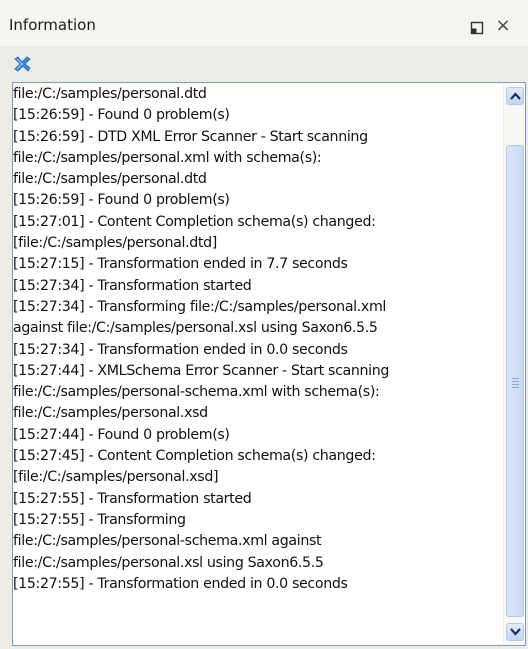  Describe the element at coordinates (52, 25) in the screenshot. I see `view-title: Information` at that location.